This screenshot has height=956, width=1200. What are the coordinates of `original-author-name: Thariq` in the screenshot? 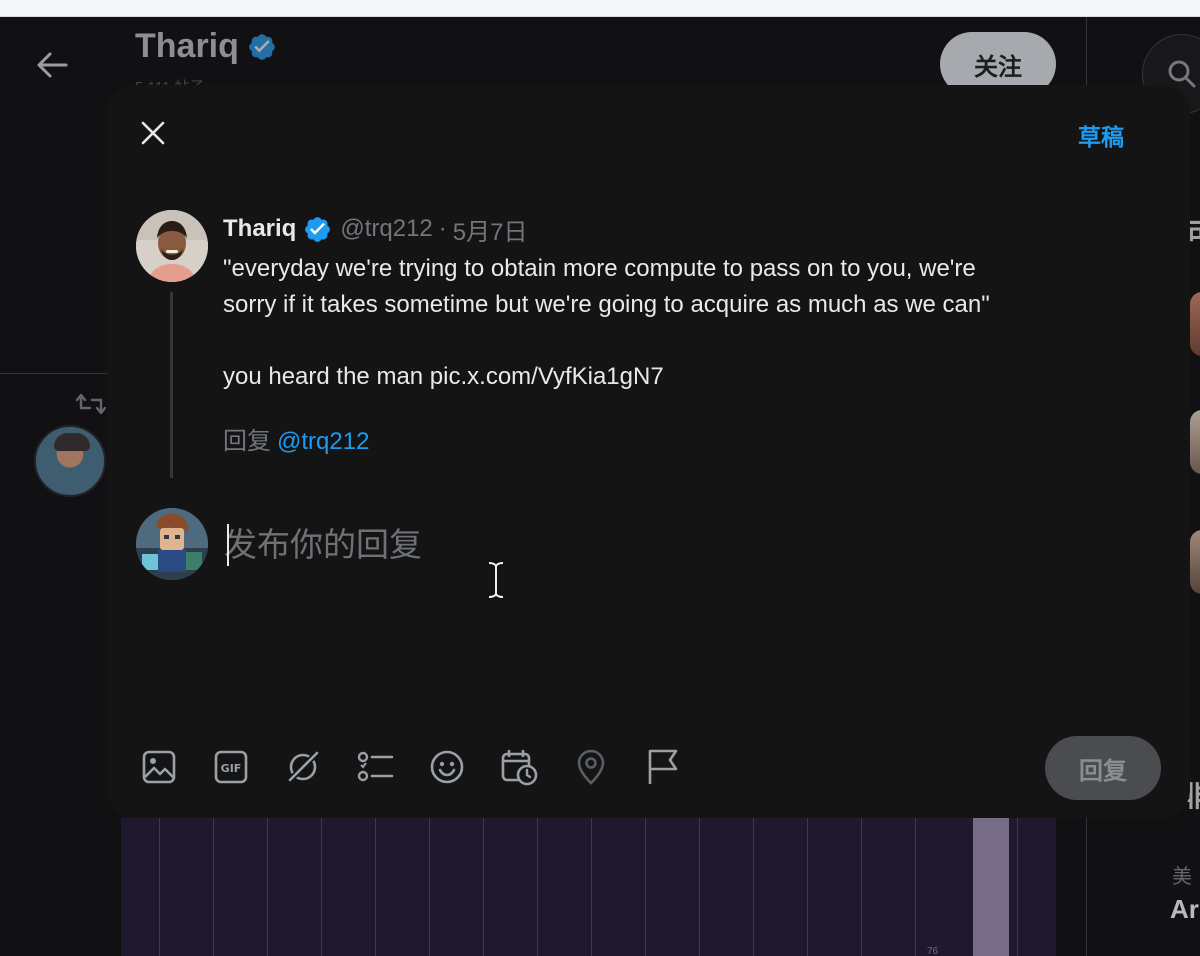 It's located at (259, 229).